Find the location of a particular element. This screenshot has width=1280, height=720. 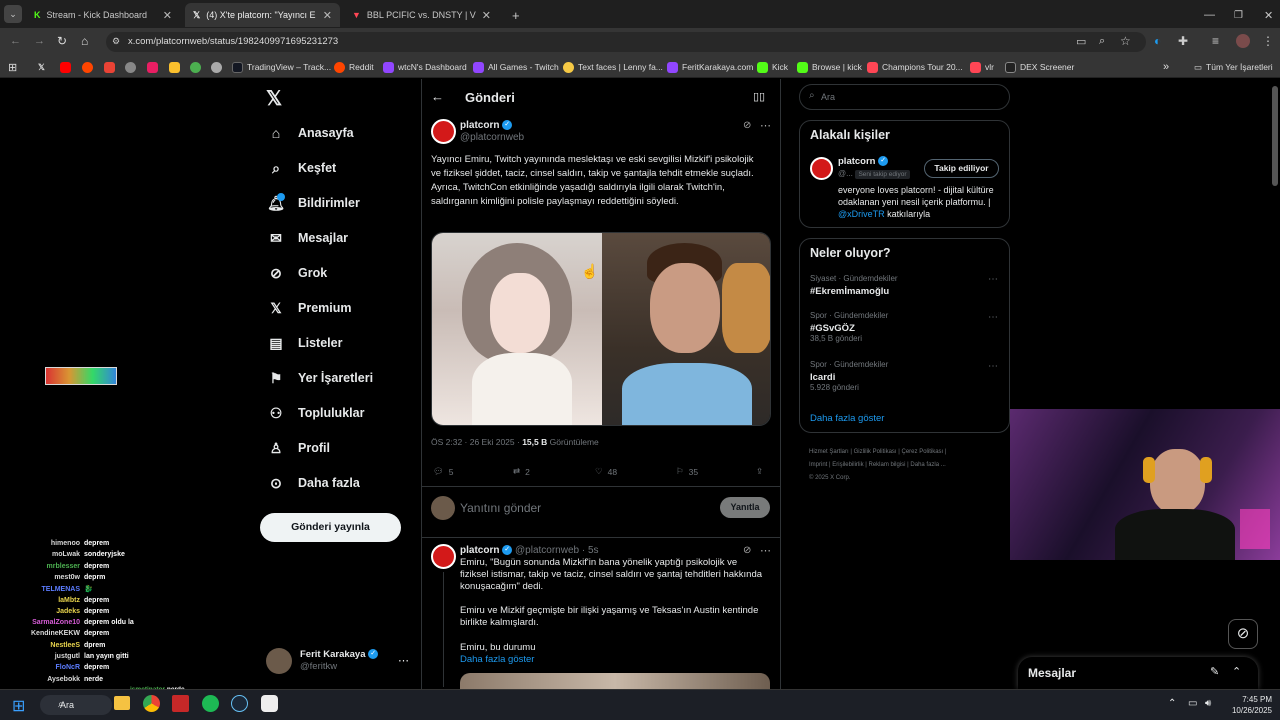

all-bookmarks: ▭ Tüm Yer İşaretleri is located at coordinates (1233, 67).